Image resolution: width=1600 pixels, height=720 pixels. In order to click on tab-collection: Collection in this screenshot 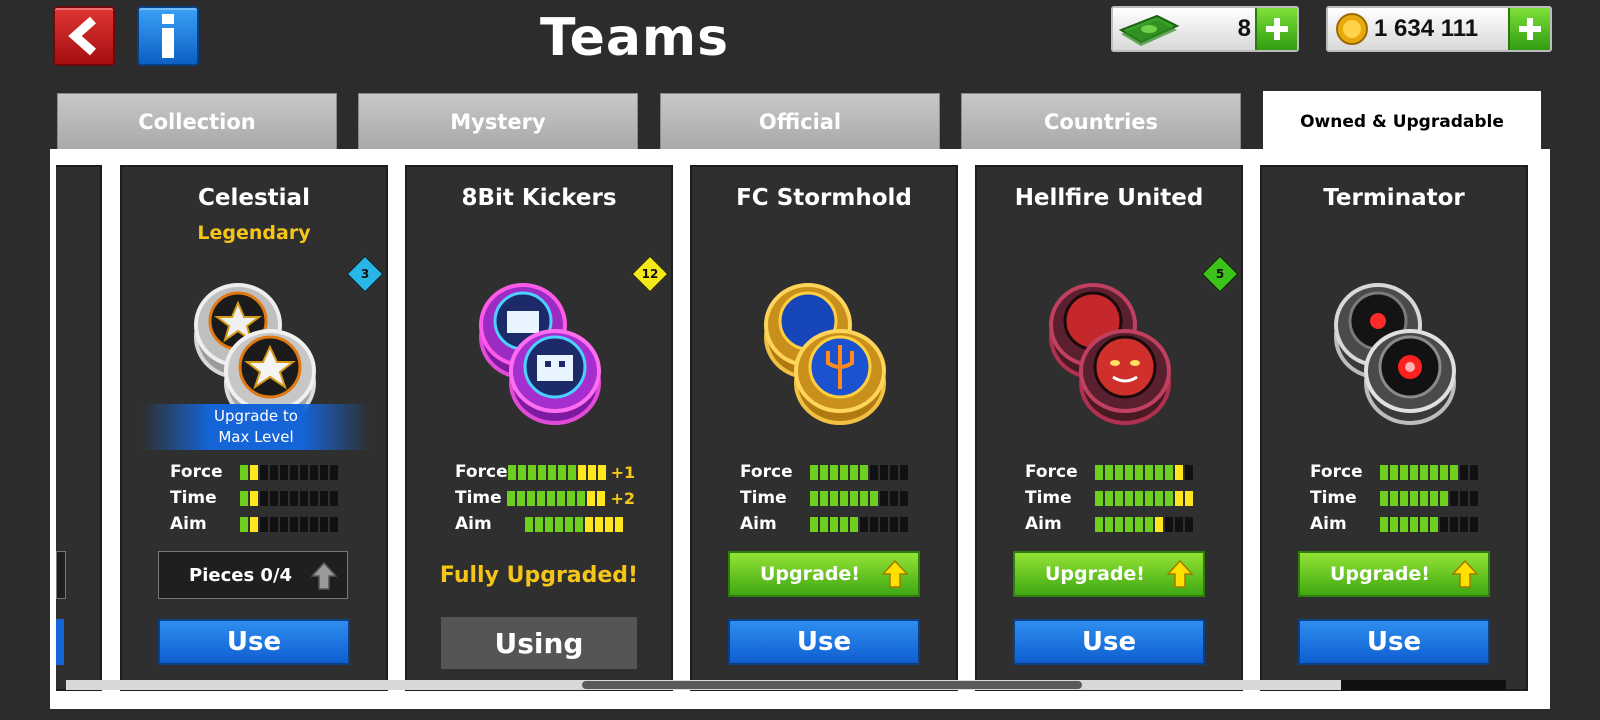, I will do `click(197, 121)`.